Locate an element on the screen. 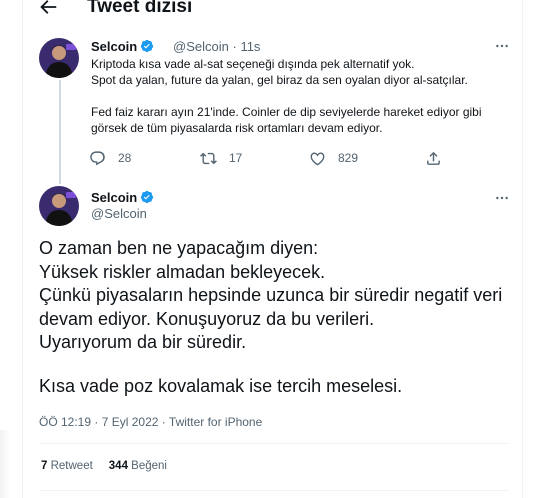 The width and height of the screenshot is (538, 498). tweet-source: Twitter for iPhone is located at coordinates (215, 422).